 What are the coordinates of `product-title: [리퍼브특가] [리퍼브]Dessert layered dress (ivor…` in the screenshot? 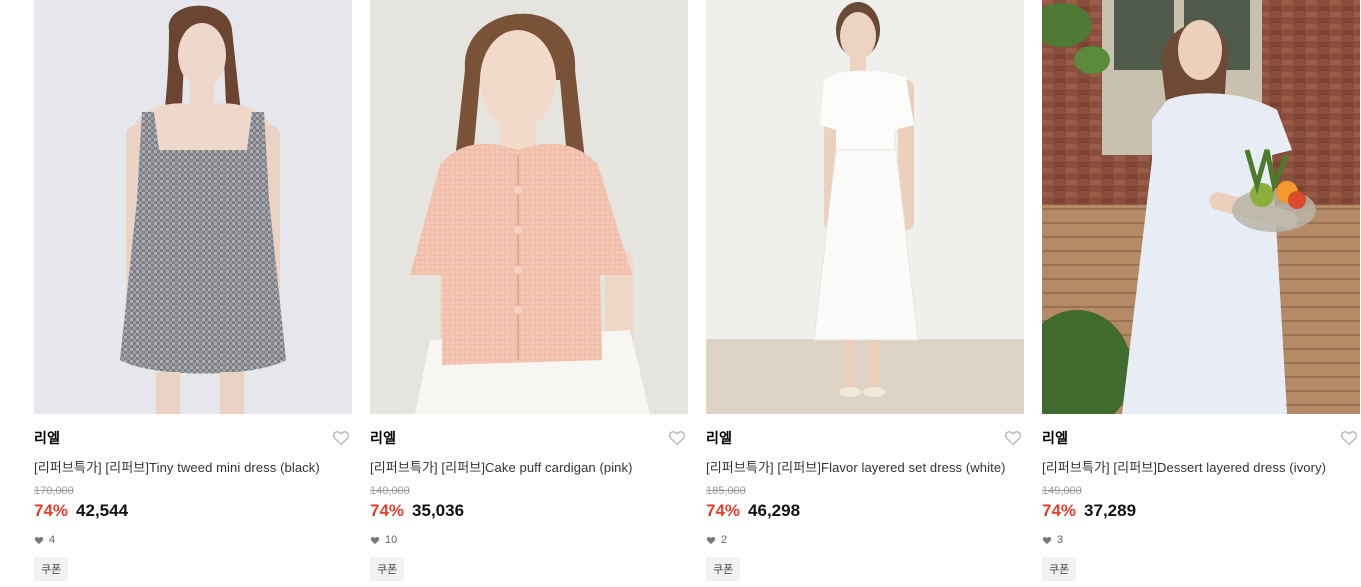 It's located at (1201, 466).